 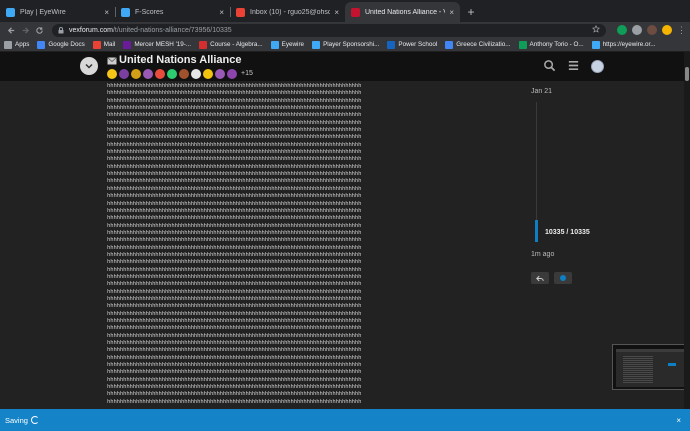 What do you see at coordinates (667, 30) in the screenshot?
I see `profile-avatar-icon` at bounding box center [667, 30].